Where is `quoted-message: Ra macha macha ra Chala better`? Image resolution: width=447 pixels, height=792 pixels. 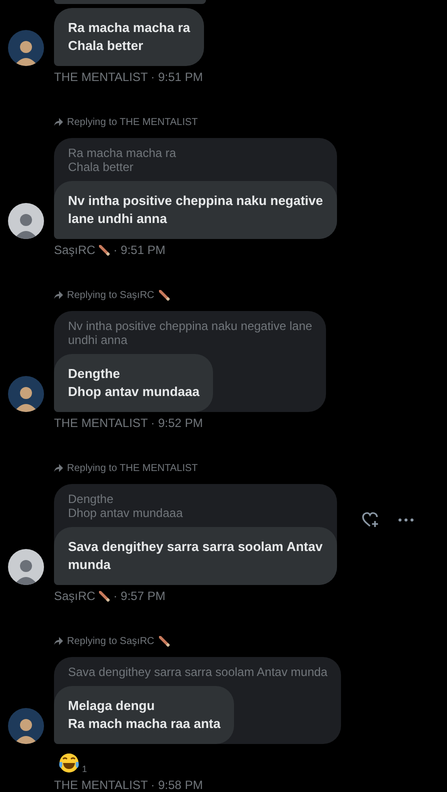
quoted-message: Ra macha macha ra Chala better is located at coordinates (122, 160).